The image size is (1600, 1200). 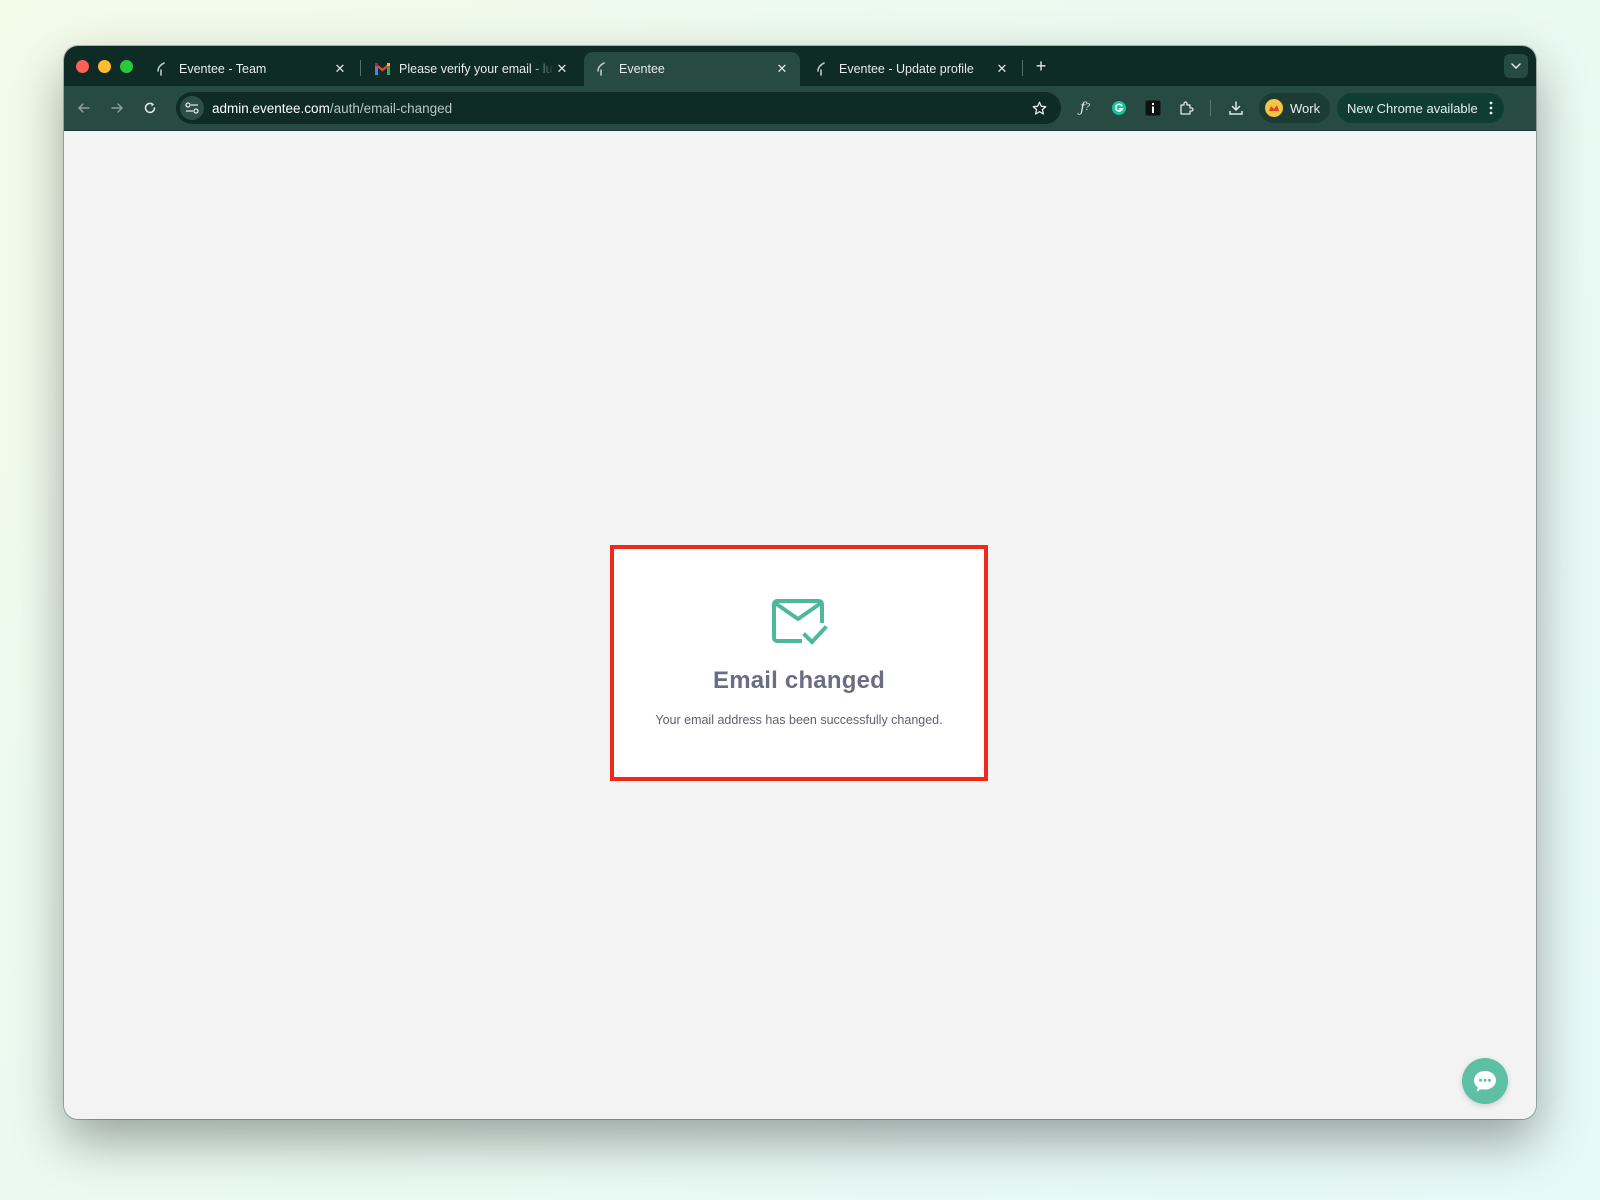 What do you see at coordinates (1119, 108) in the screenshot?
I see `grammarly-extension-icon` at bounding box center [1119, 108].